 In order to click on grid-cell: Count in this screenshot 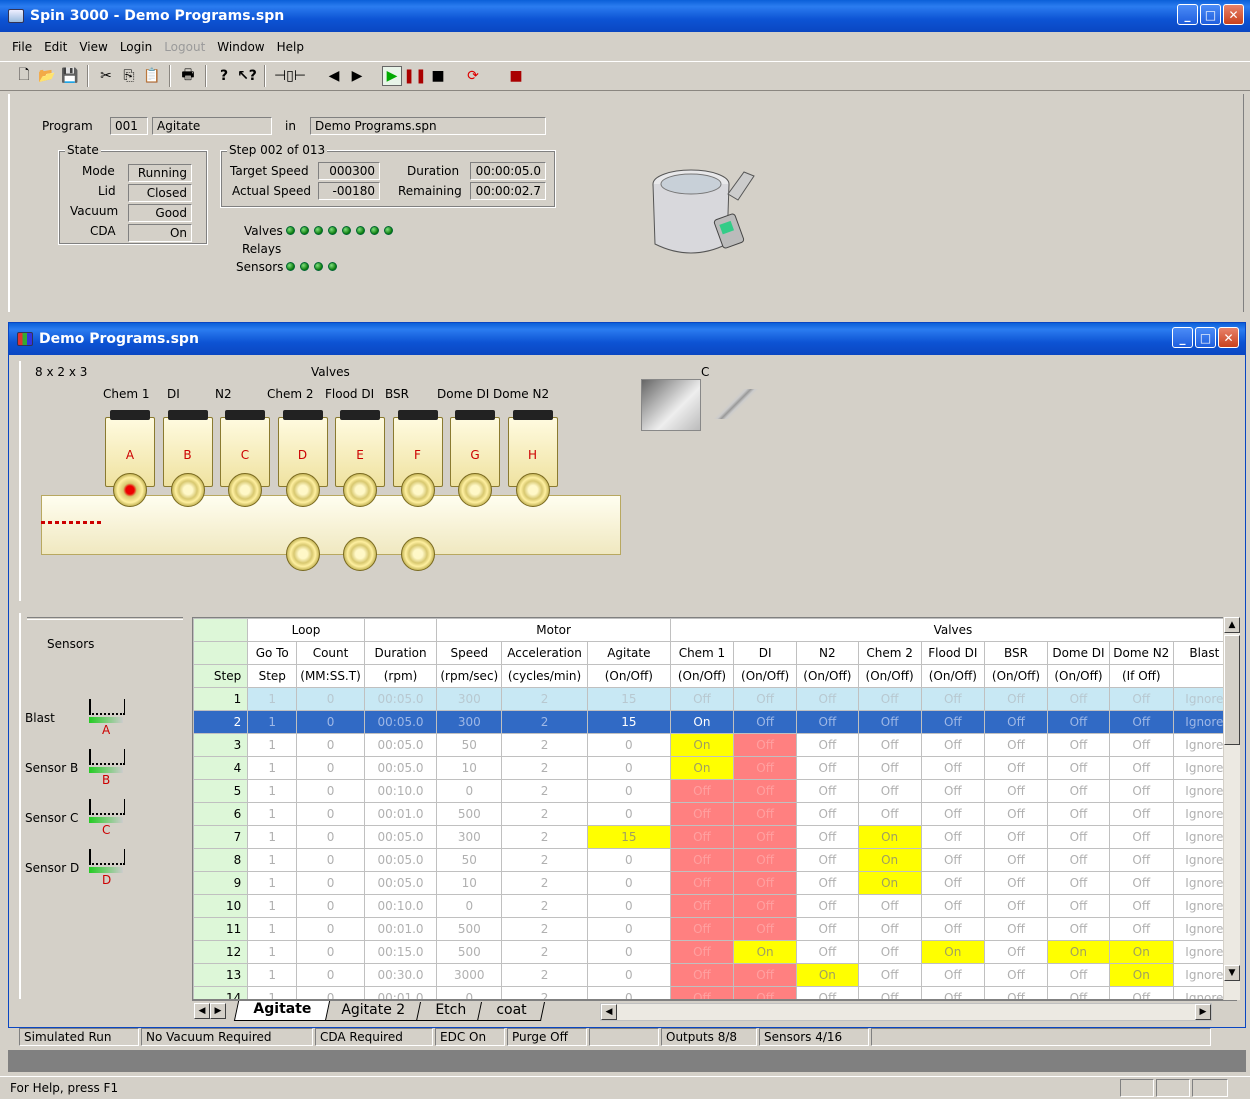, I will do `click(330, 653)`.